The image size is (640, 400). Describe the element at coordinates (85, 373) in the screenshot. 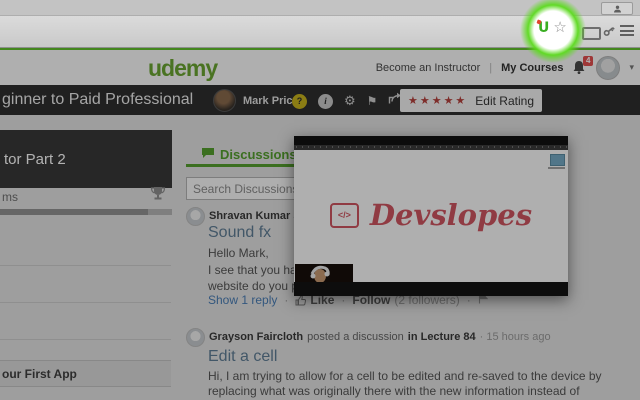

I see `sidebar-section-header: our First App` at that location.